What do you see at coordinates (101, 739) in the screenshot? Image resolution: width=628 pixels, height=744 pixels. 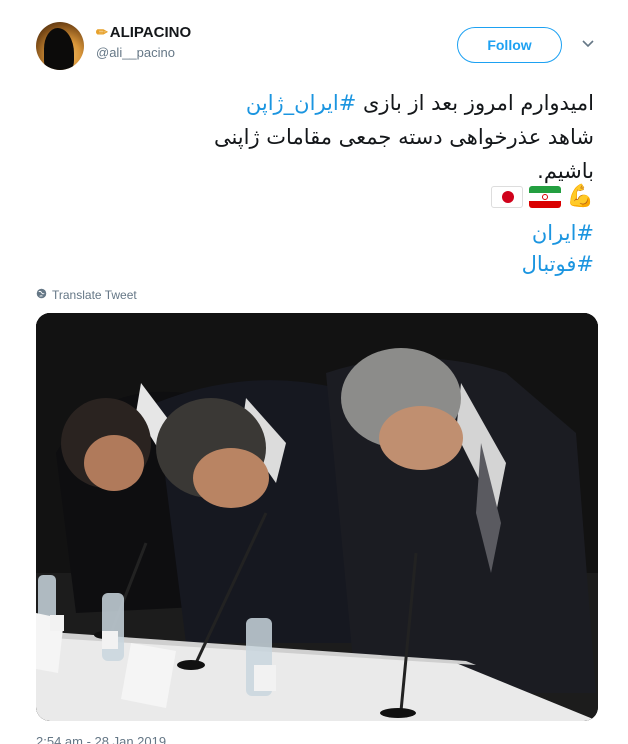 I see `tweet-timestamp: 2:54 am - 28 Jan 2019` at bounding box center [101, 739].